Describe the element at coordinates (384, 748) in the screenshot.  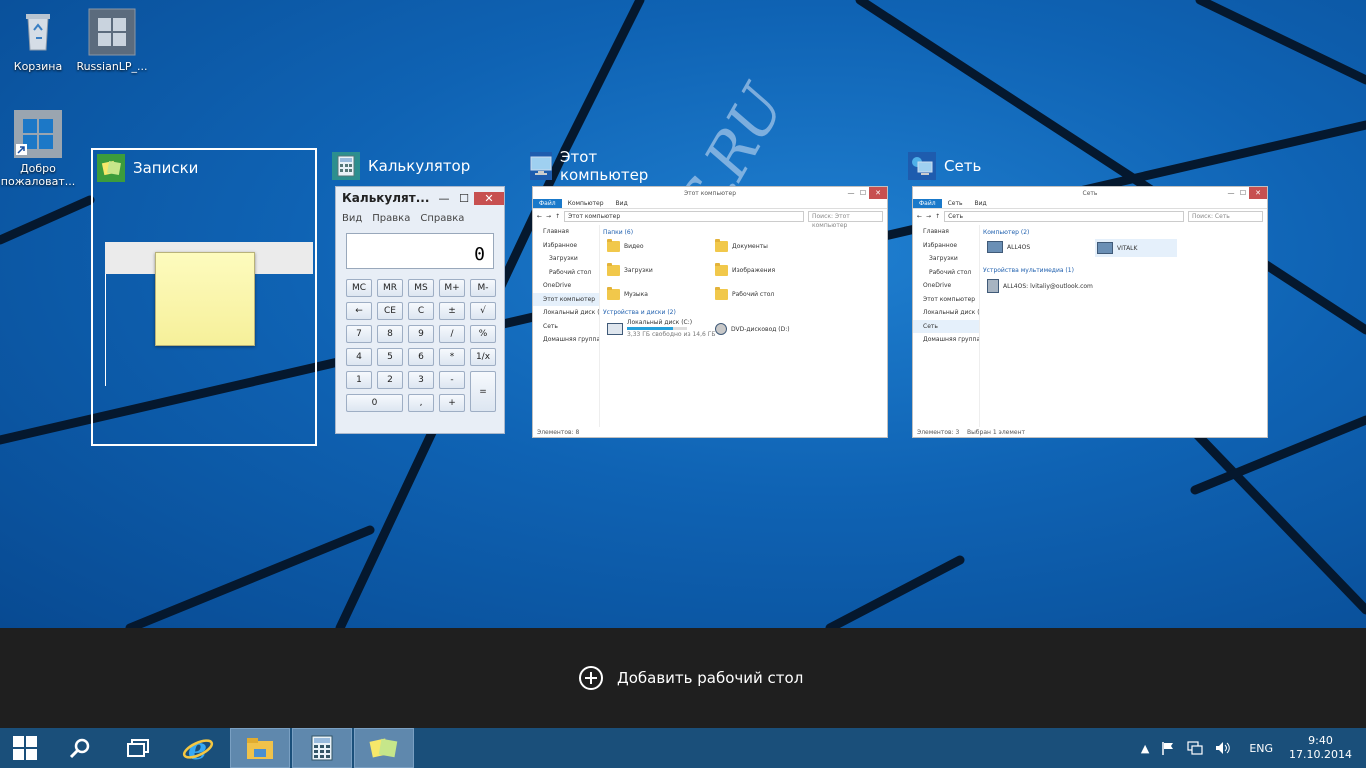
I see `sticky-notes-button` at that location.